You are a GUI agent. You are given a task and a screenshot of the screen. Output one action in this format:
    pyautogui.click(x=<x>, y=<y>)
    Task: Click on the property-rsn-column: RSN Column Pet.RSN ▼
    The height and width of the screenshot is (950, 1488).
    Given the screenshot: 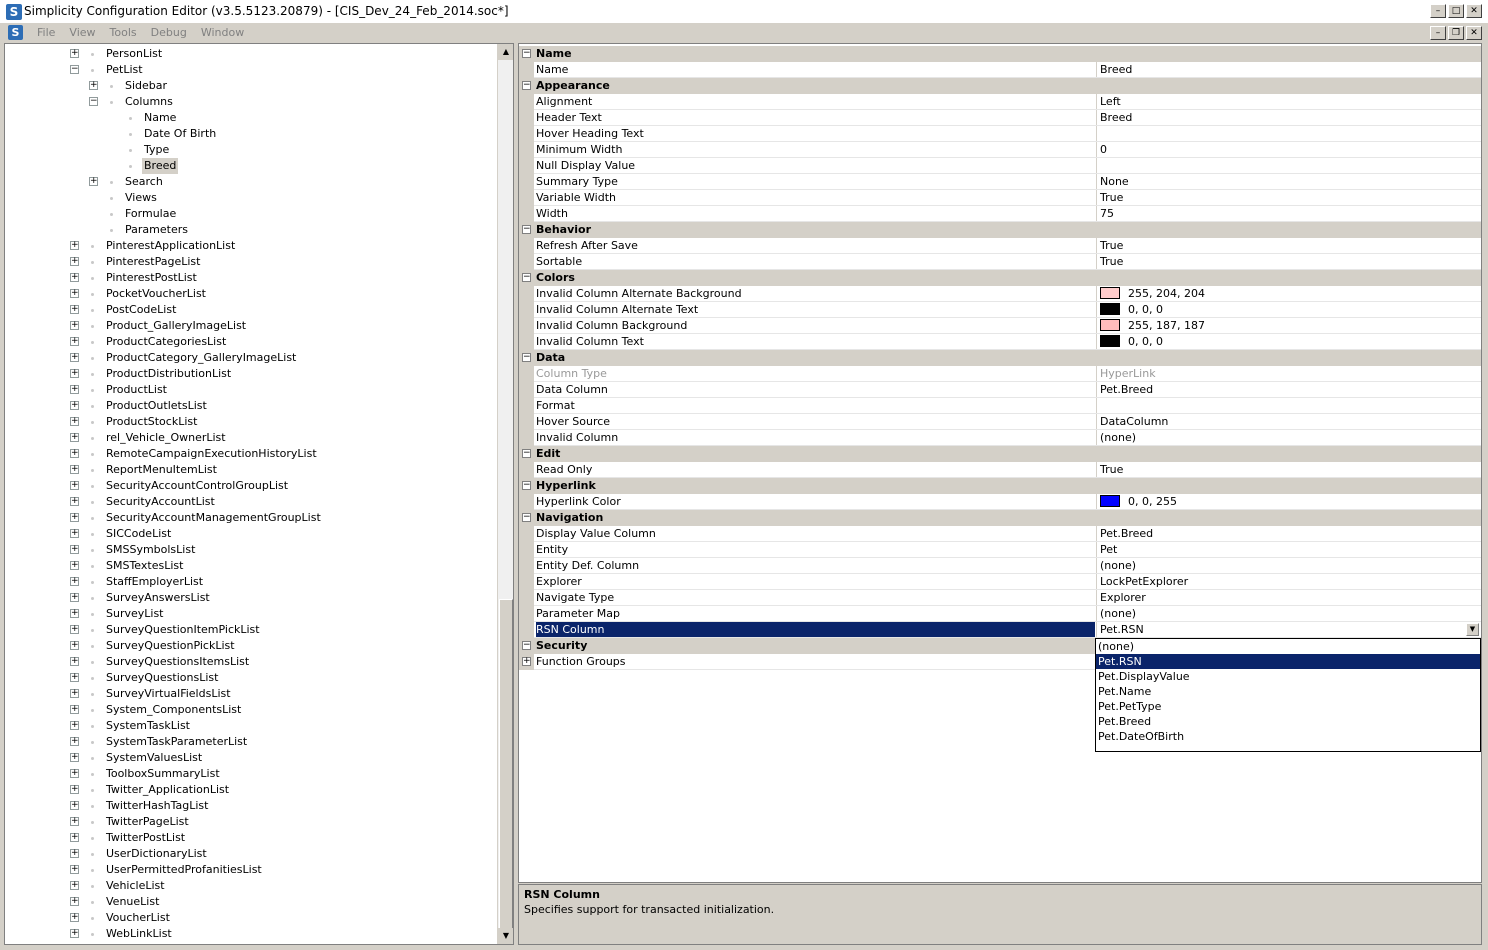 What is the action you would take?
    pyautogui.click(x=1000, y=630)
    